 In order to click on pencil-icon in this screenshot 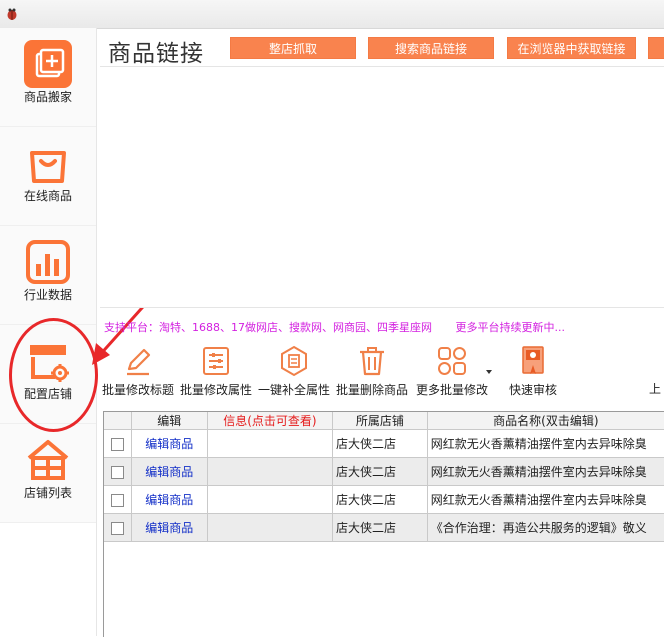, I will do `click(139, 362)`.